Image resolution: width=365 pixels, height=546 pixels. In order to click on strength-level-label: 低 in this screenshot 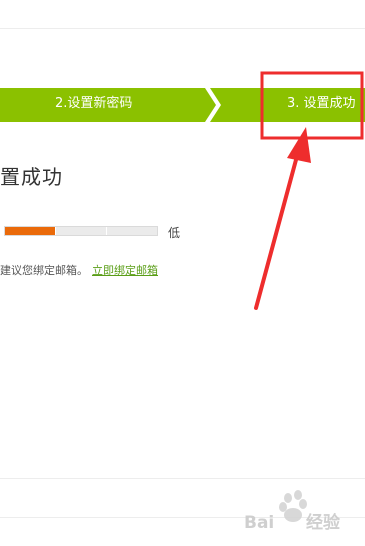, I will do `click(174, 233)`.